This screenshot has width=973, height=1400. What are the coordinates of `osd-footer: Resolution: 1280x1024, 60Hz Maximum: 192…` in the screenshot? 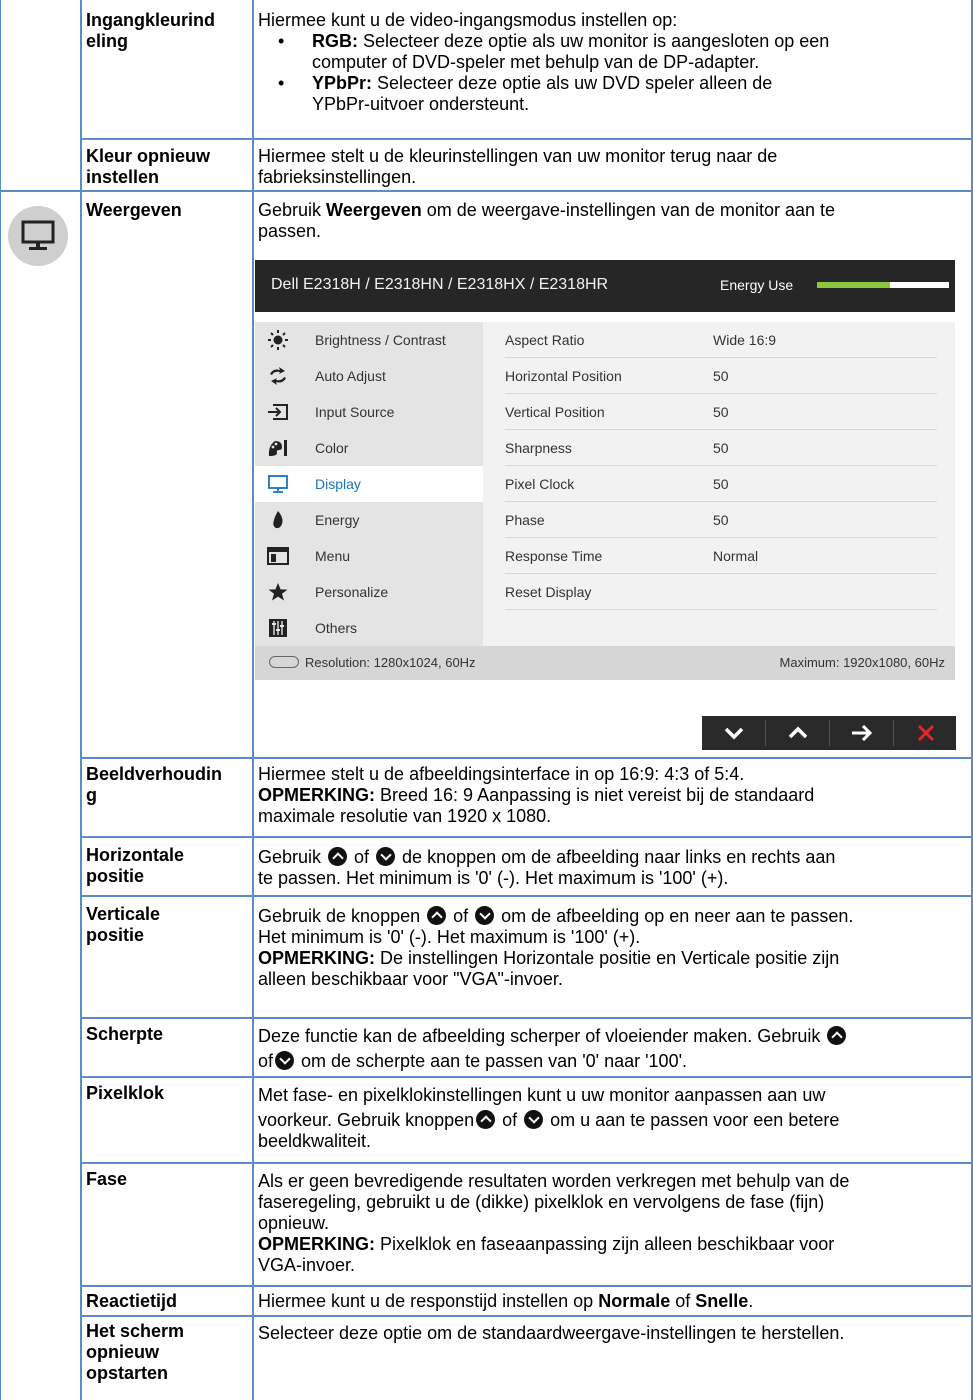 It's located at (605, 663).